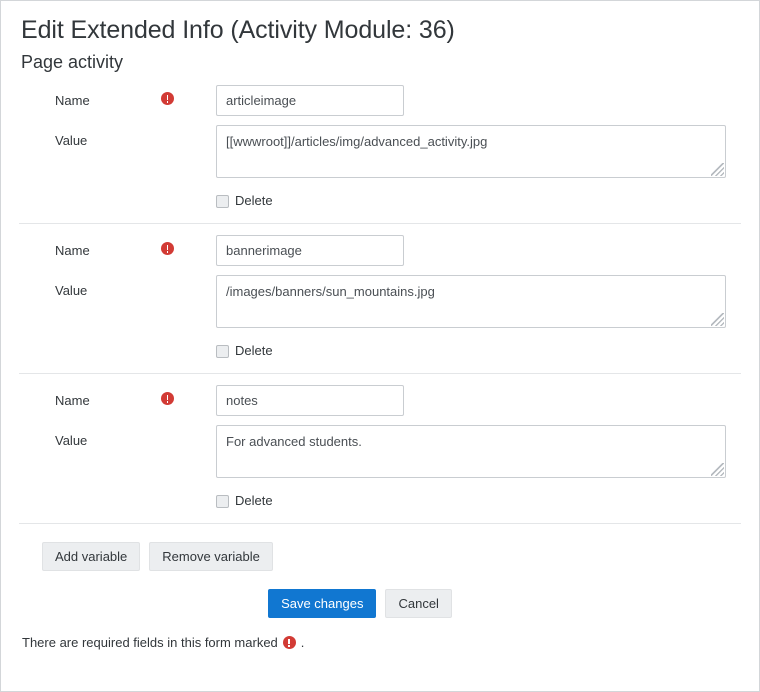  Describe the element at coordinates (302, 642) in the screenshot. I see `required-fields-note-period: .` at that location.